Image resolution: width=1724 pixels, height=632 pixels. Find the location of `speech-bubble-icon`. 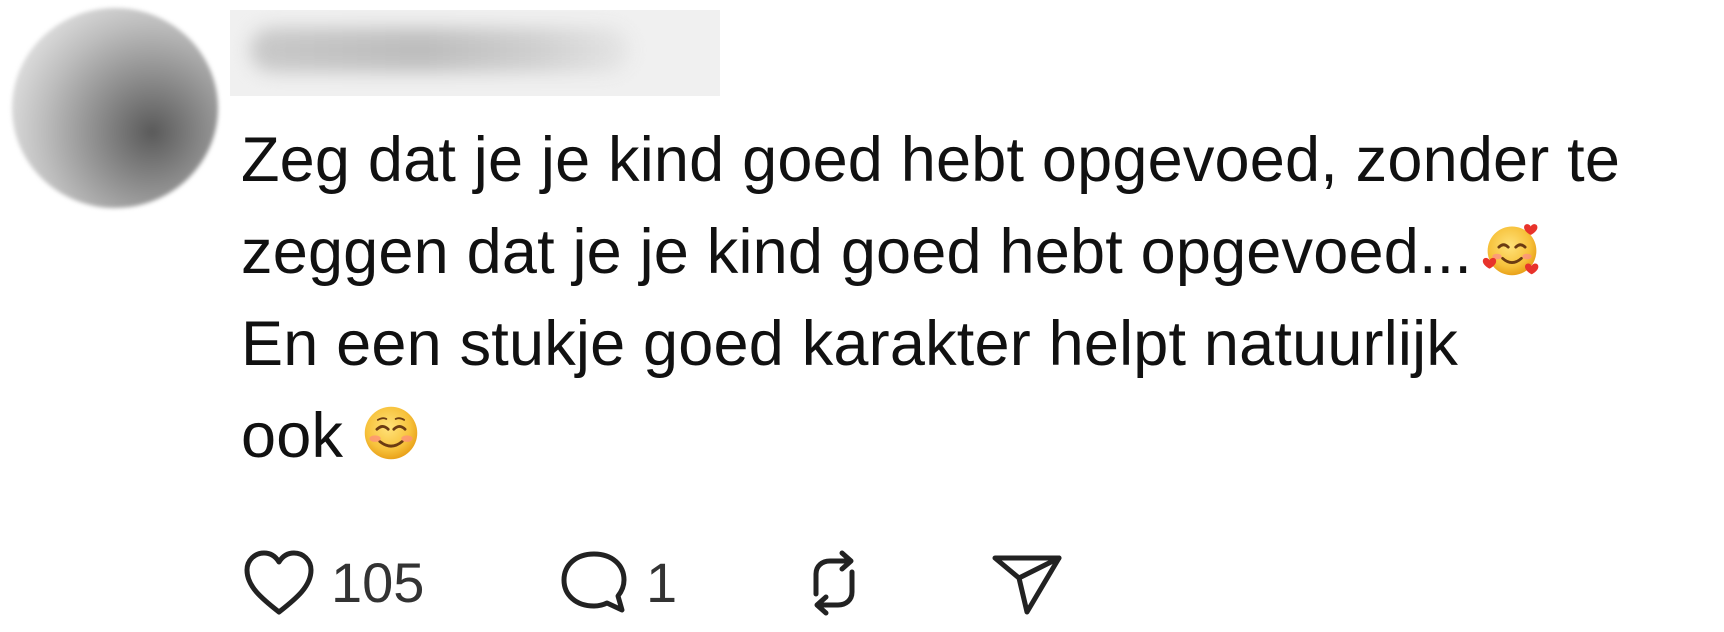

speech-bubble-icon is located at coordinates (594, 582).